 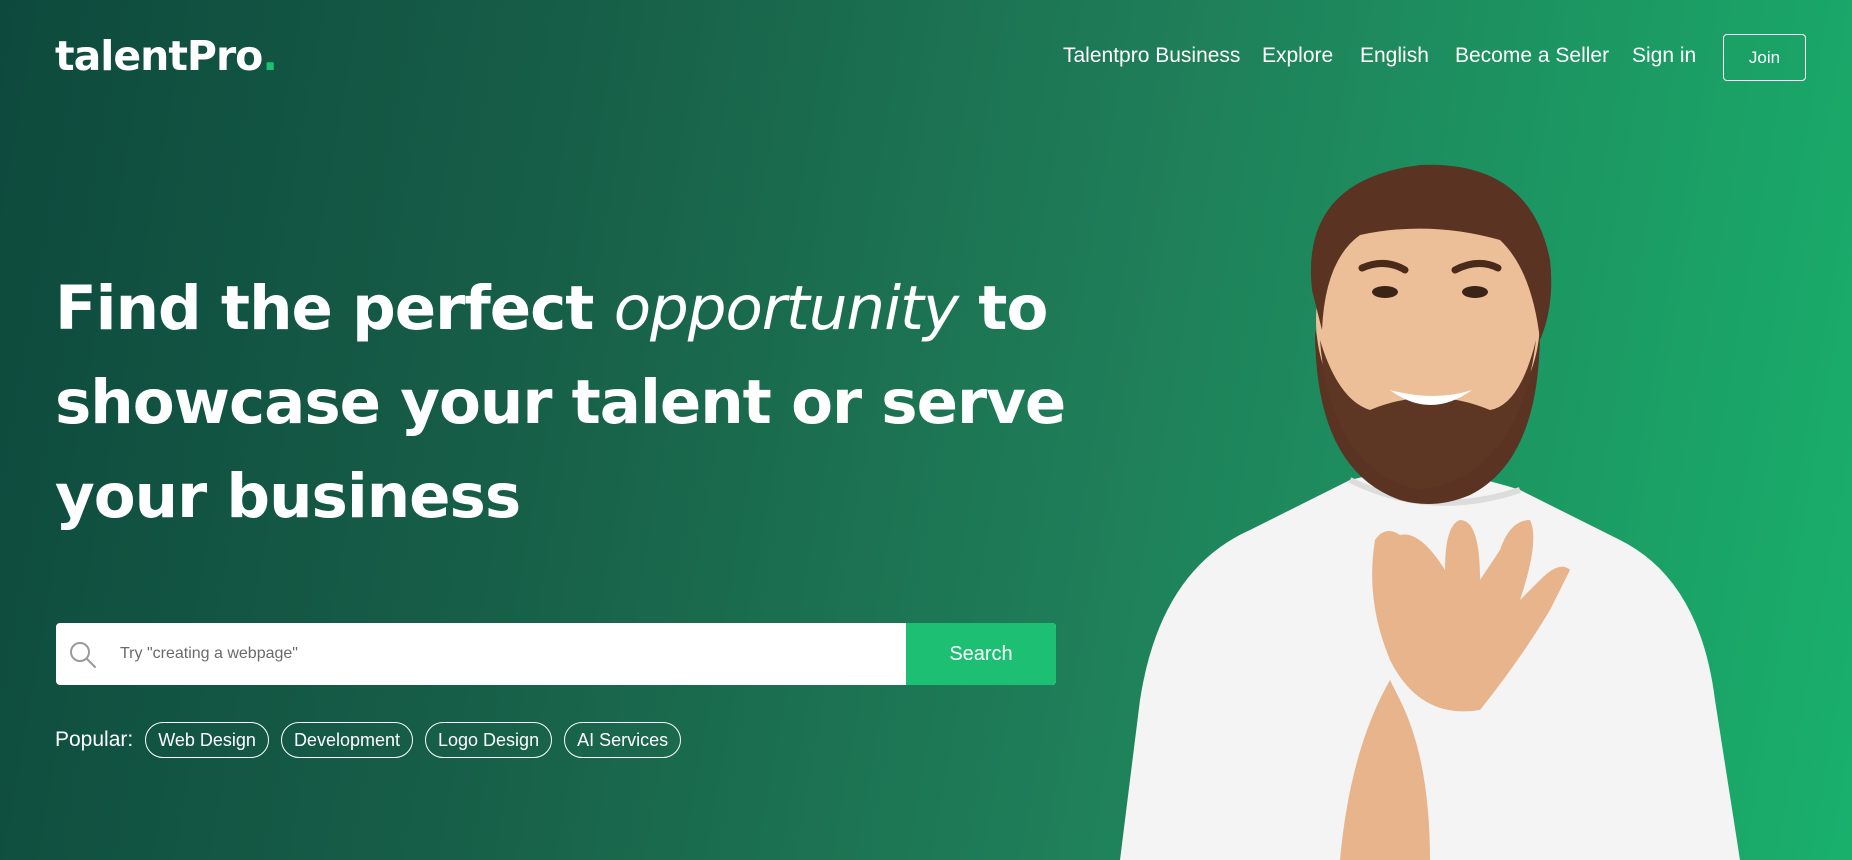 What do you see at coordinates (623, 740) in the screenshot?
I see `tag-ai-services: AI Services` at bounding box center [623, 740].